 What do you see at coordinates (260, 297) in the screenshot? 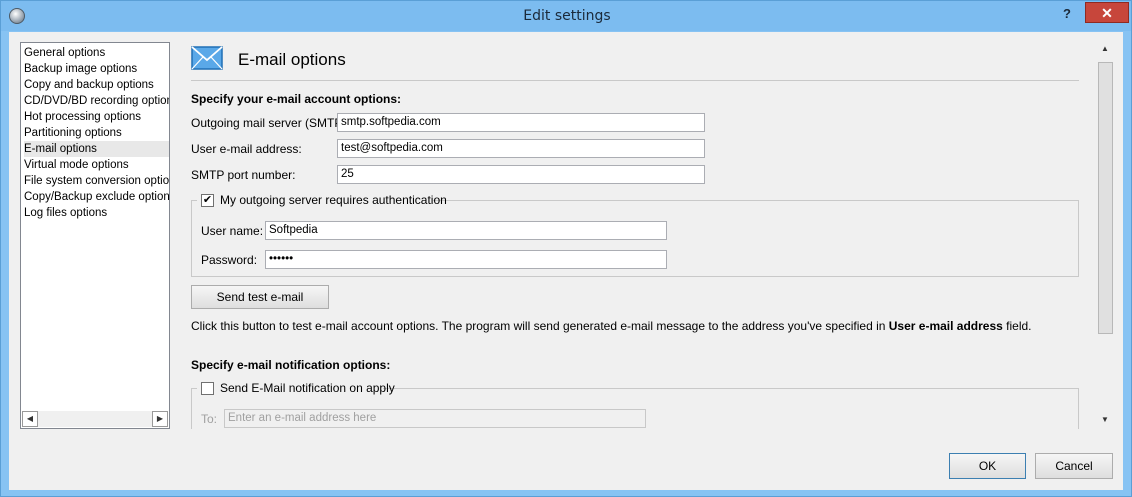
I see `send-test-email-button: Send test e-mail` at bounding box center [260, 297].